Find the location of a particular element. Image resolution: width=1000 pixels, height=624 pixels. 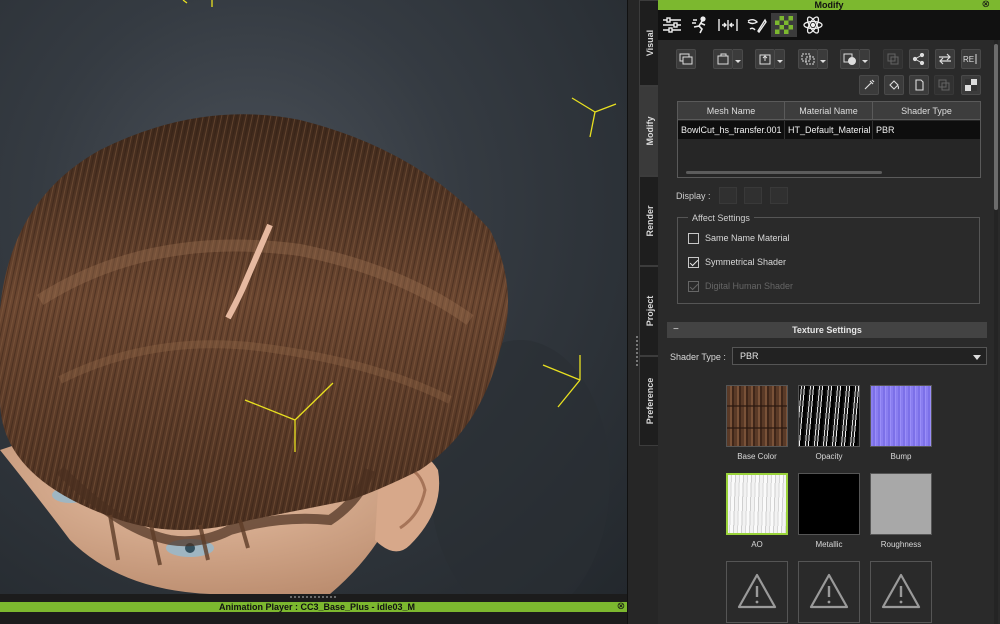

material-ball-icon is located at coordinates (850, 59).